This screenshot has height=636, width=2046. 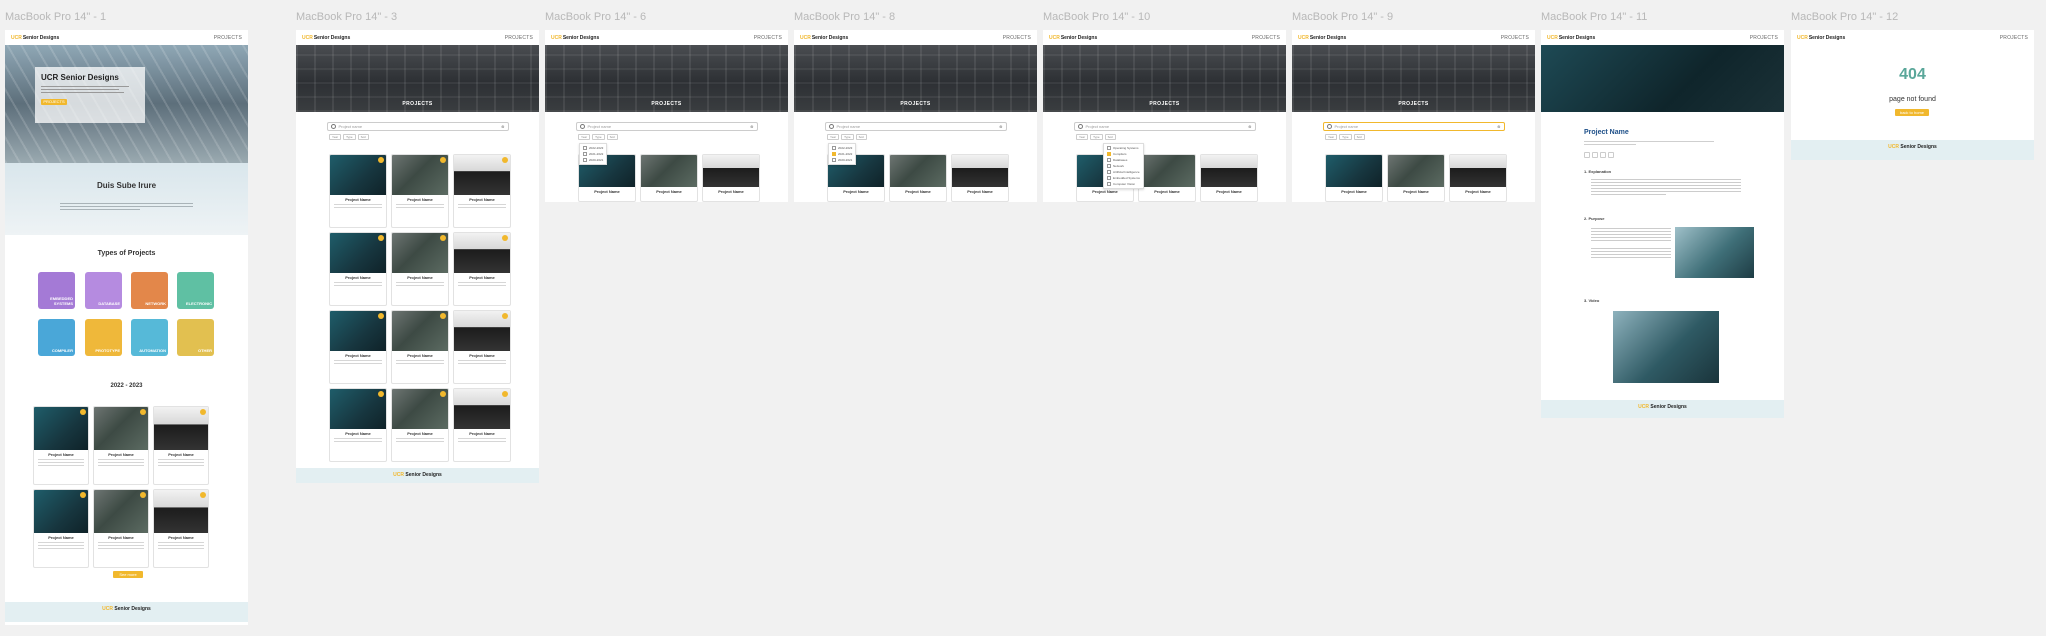 What do you see at coordinates (1123, 184) in the screenshot?
I see `type-option: Computer Vision` at bounding box center [1123, 184].